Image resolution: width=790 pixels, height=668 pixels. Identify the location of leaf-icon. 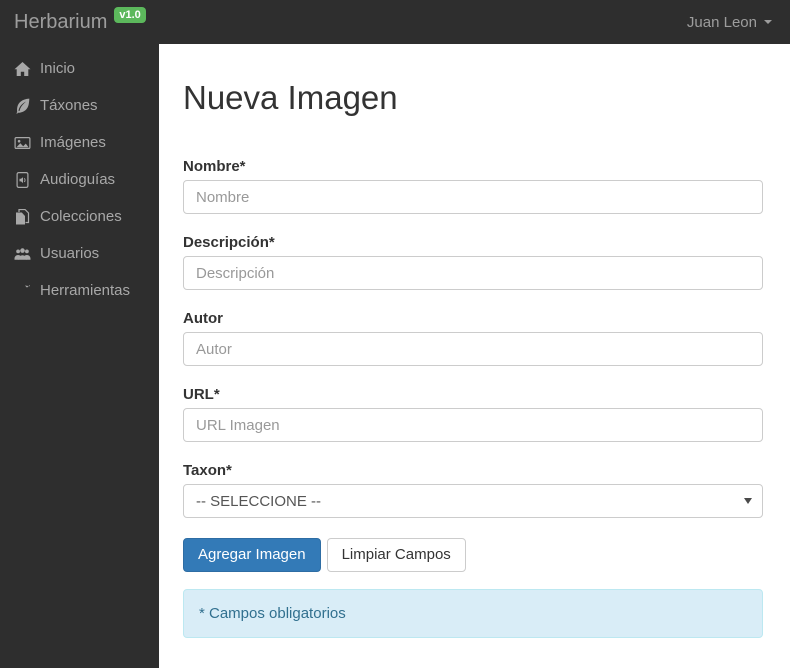
(22, 106).